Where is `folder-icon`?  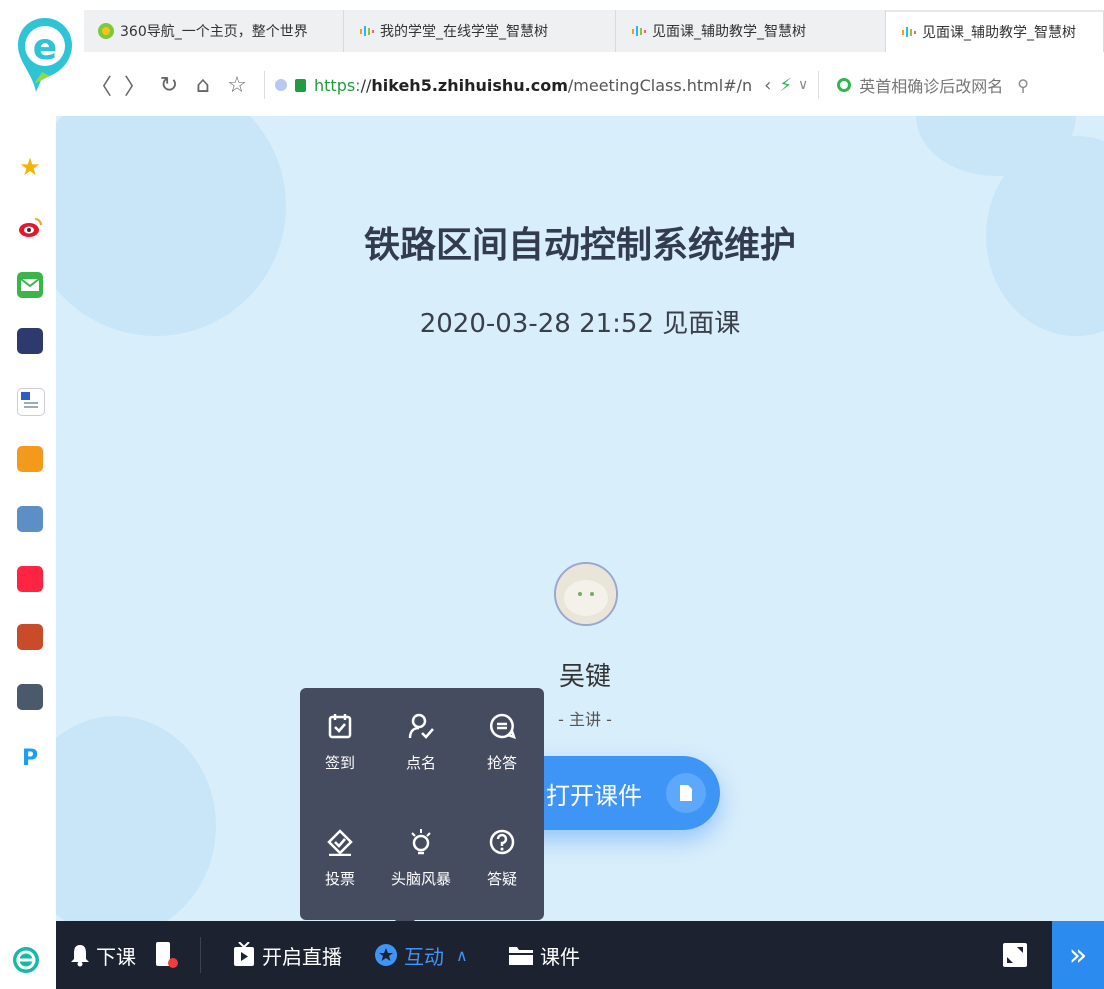 folder-icon is located at coordinates (521, 956).